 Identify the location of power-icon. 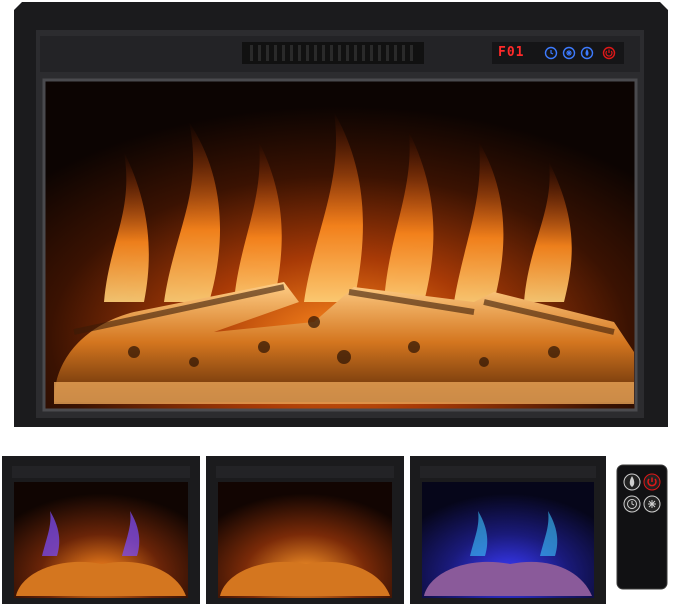
(609, 53).